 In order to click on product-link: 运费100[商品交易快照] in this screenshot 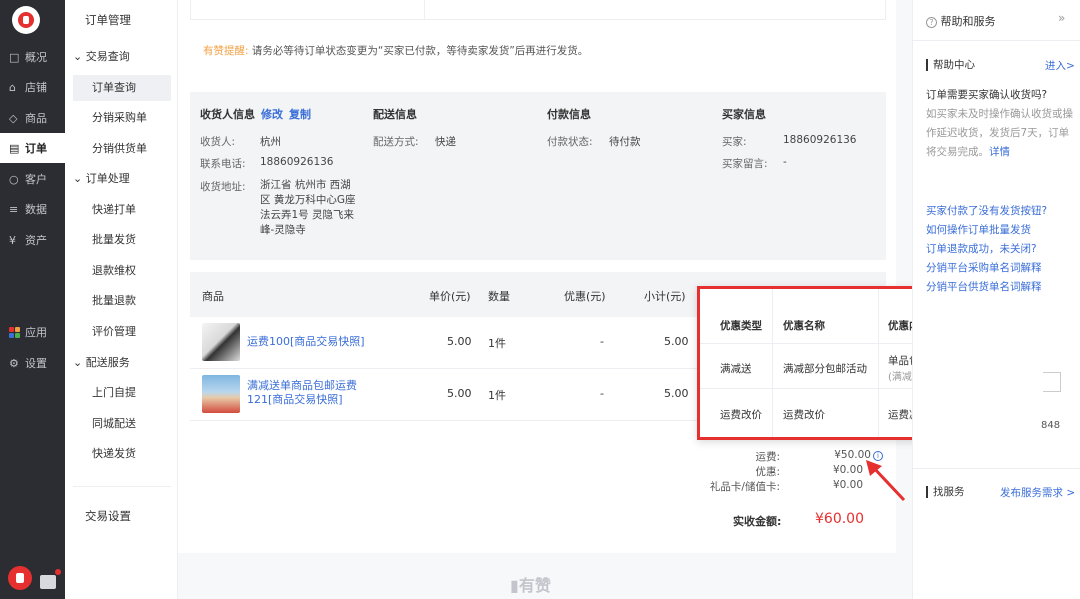, I will do `click(332, 342)`.